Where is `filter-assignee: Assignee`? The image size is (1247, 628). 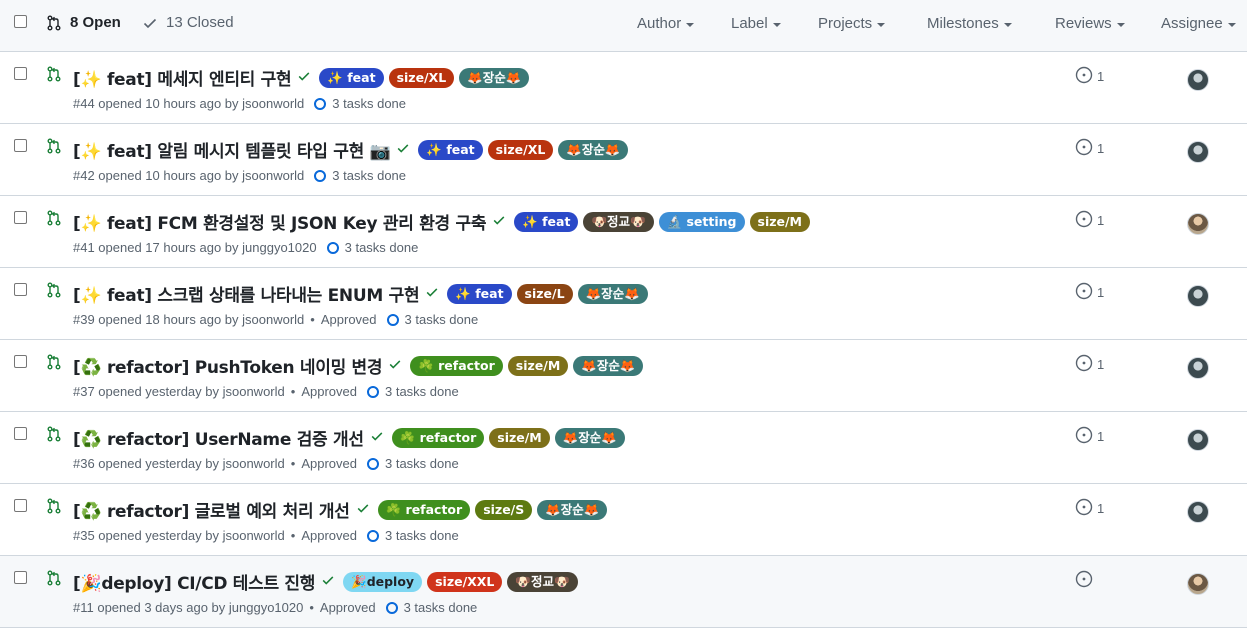
filter-assignee: Assignee is located at coordinates (1198, 23).